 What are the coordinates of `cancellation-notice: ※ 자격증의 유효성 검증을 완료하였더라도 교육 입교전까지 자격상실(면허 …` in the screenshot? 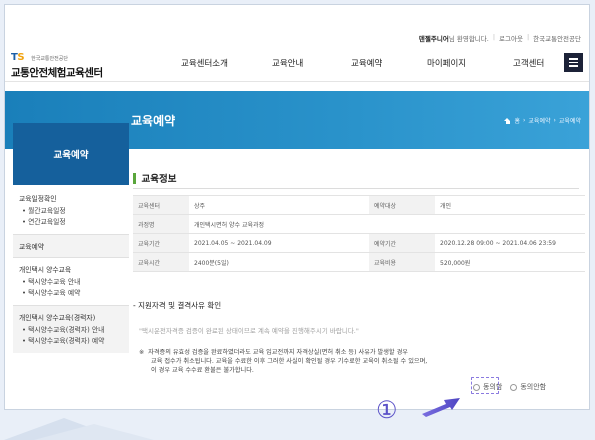 It's located at (283, 361).